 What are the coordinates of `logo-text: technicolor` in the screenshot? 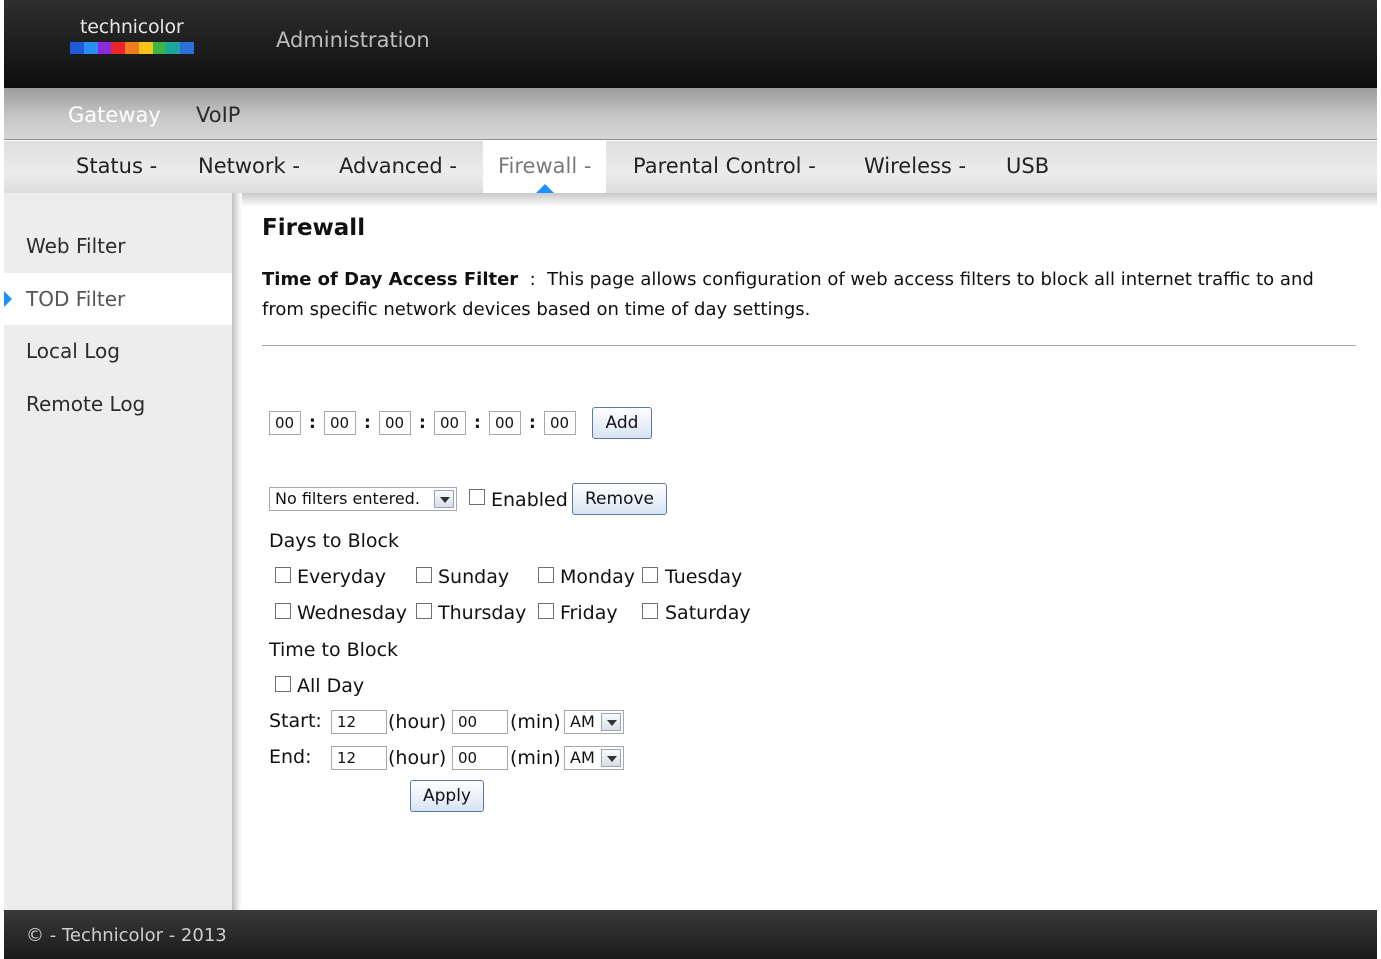 It's located at (132, 27).